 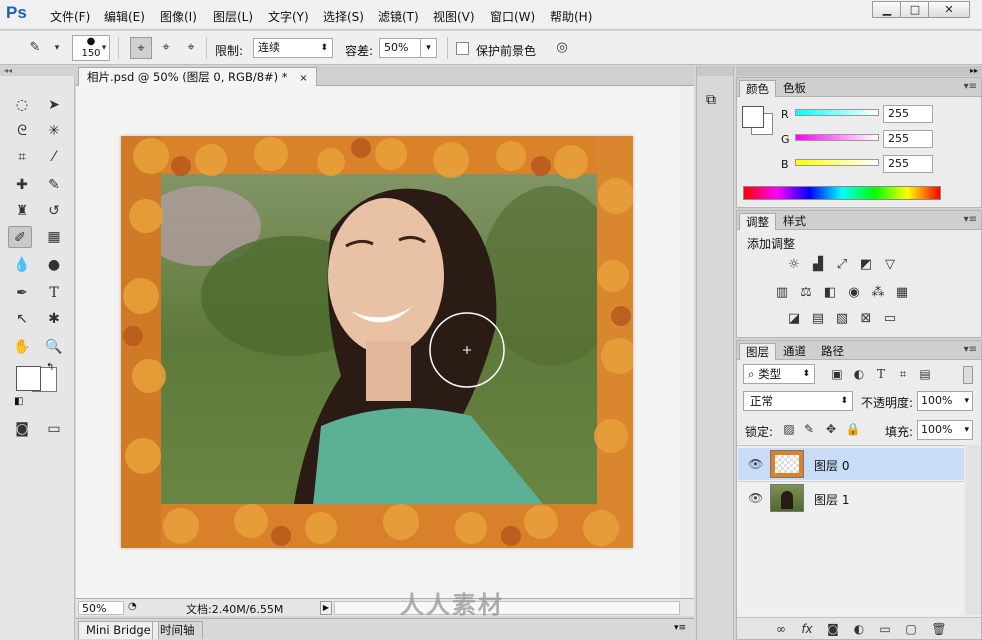 I want to click on exposure-icon: ◩, so click(x=866, y=265).